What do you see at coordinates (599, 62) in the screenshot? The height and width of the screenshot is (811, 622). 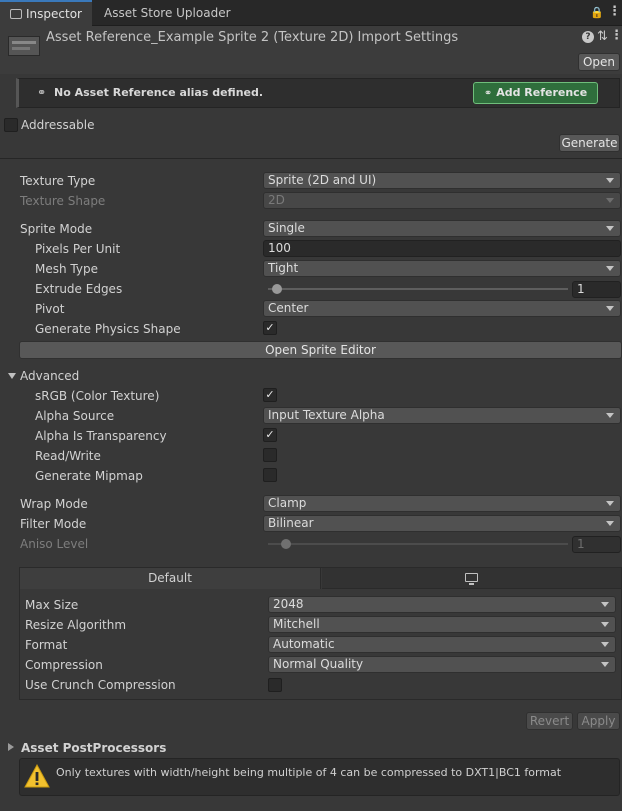 I see `open-button: Open` at bounding box center [599, 62].